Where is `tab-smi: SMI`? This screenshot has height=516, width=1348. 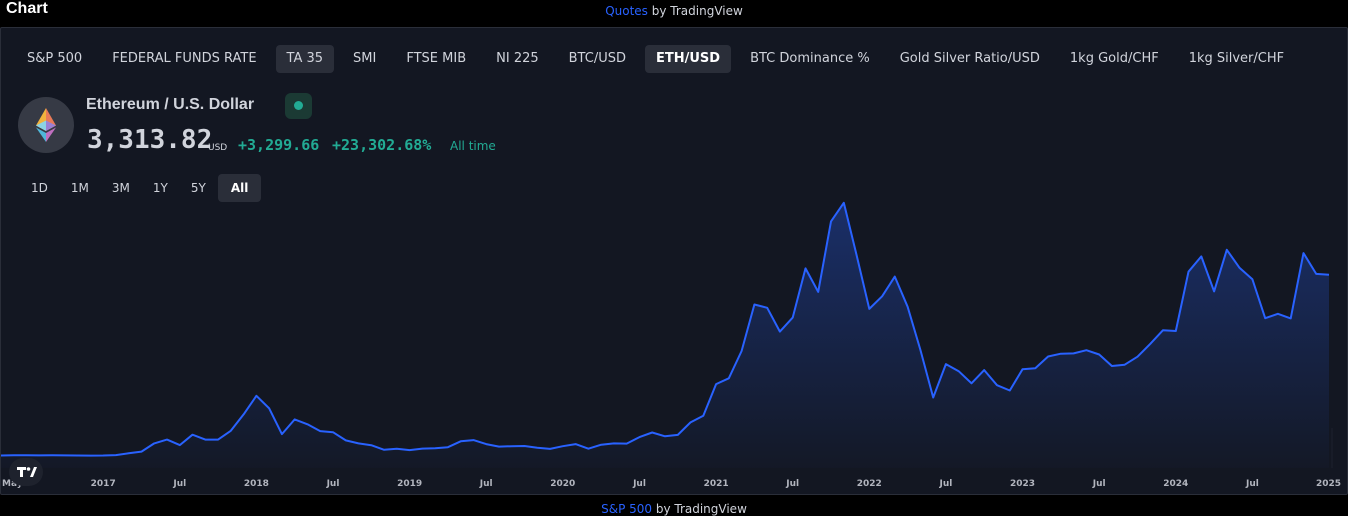
tab-smi: SMI is located at coordinates (364, 59).